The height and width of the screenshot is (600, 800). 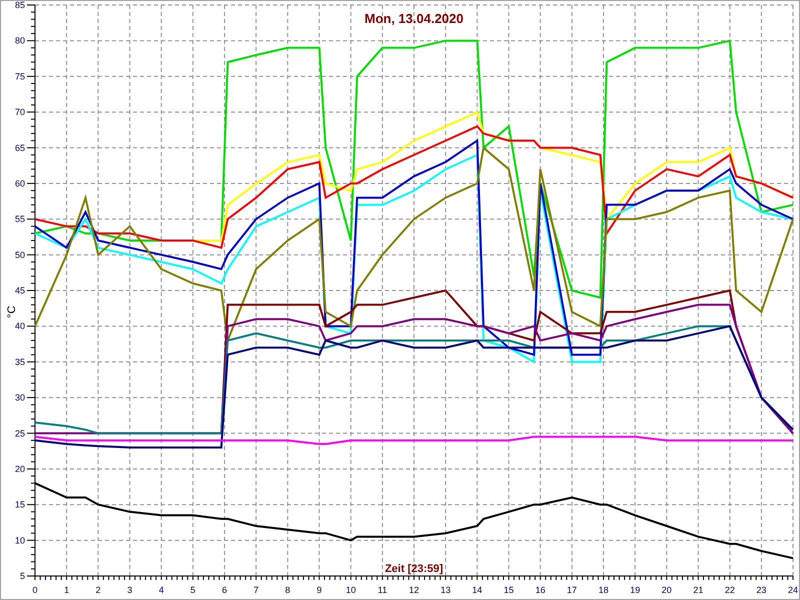 What do you see at coordinates (19, 433) in the screenshot?
I see `y-tick-label: 25` at bounding box center [19, 433].